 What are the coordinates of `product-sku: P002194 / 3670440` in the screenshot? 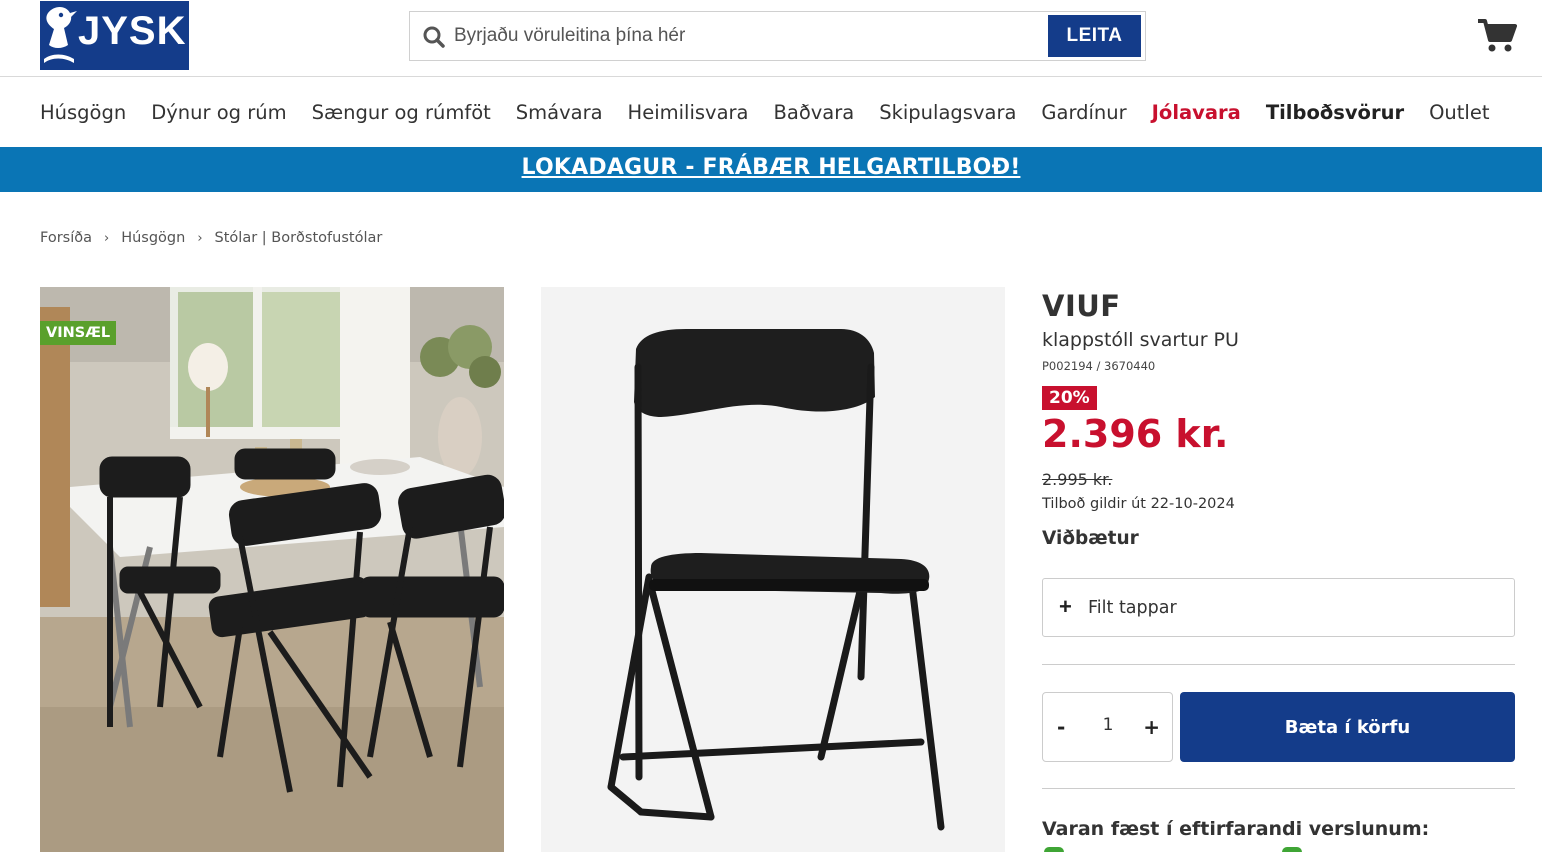 It's located at (1099, 366).